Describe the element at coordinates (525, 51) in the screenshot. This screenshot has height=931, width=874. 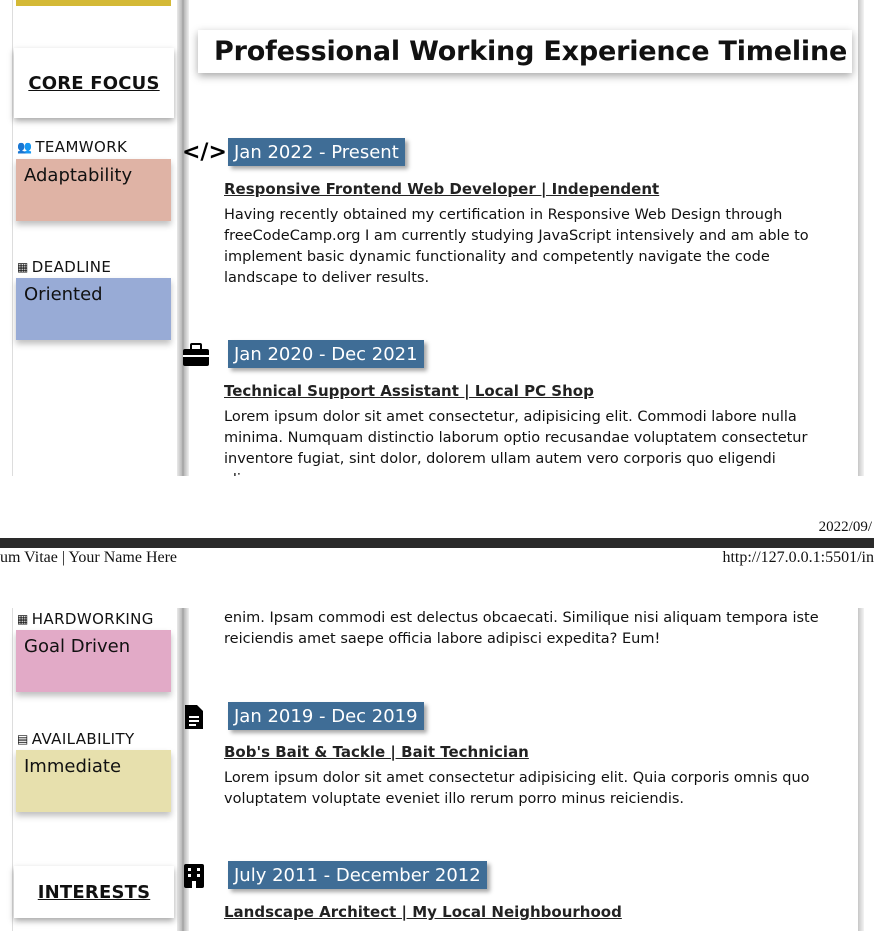
I see `page-title: Professional Working Experience Timeline` at that location.